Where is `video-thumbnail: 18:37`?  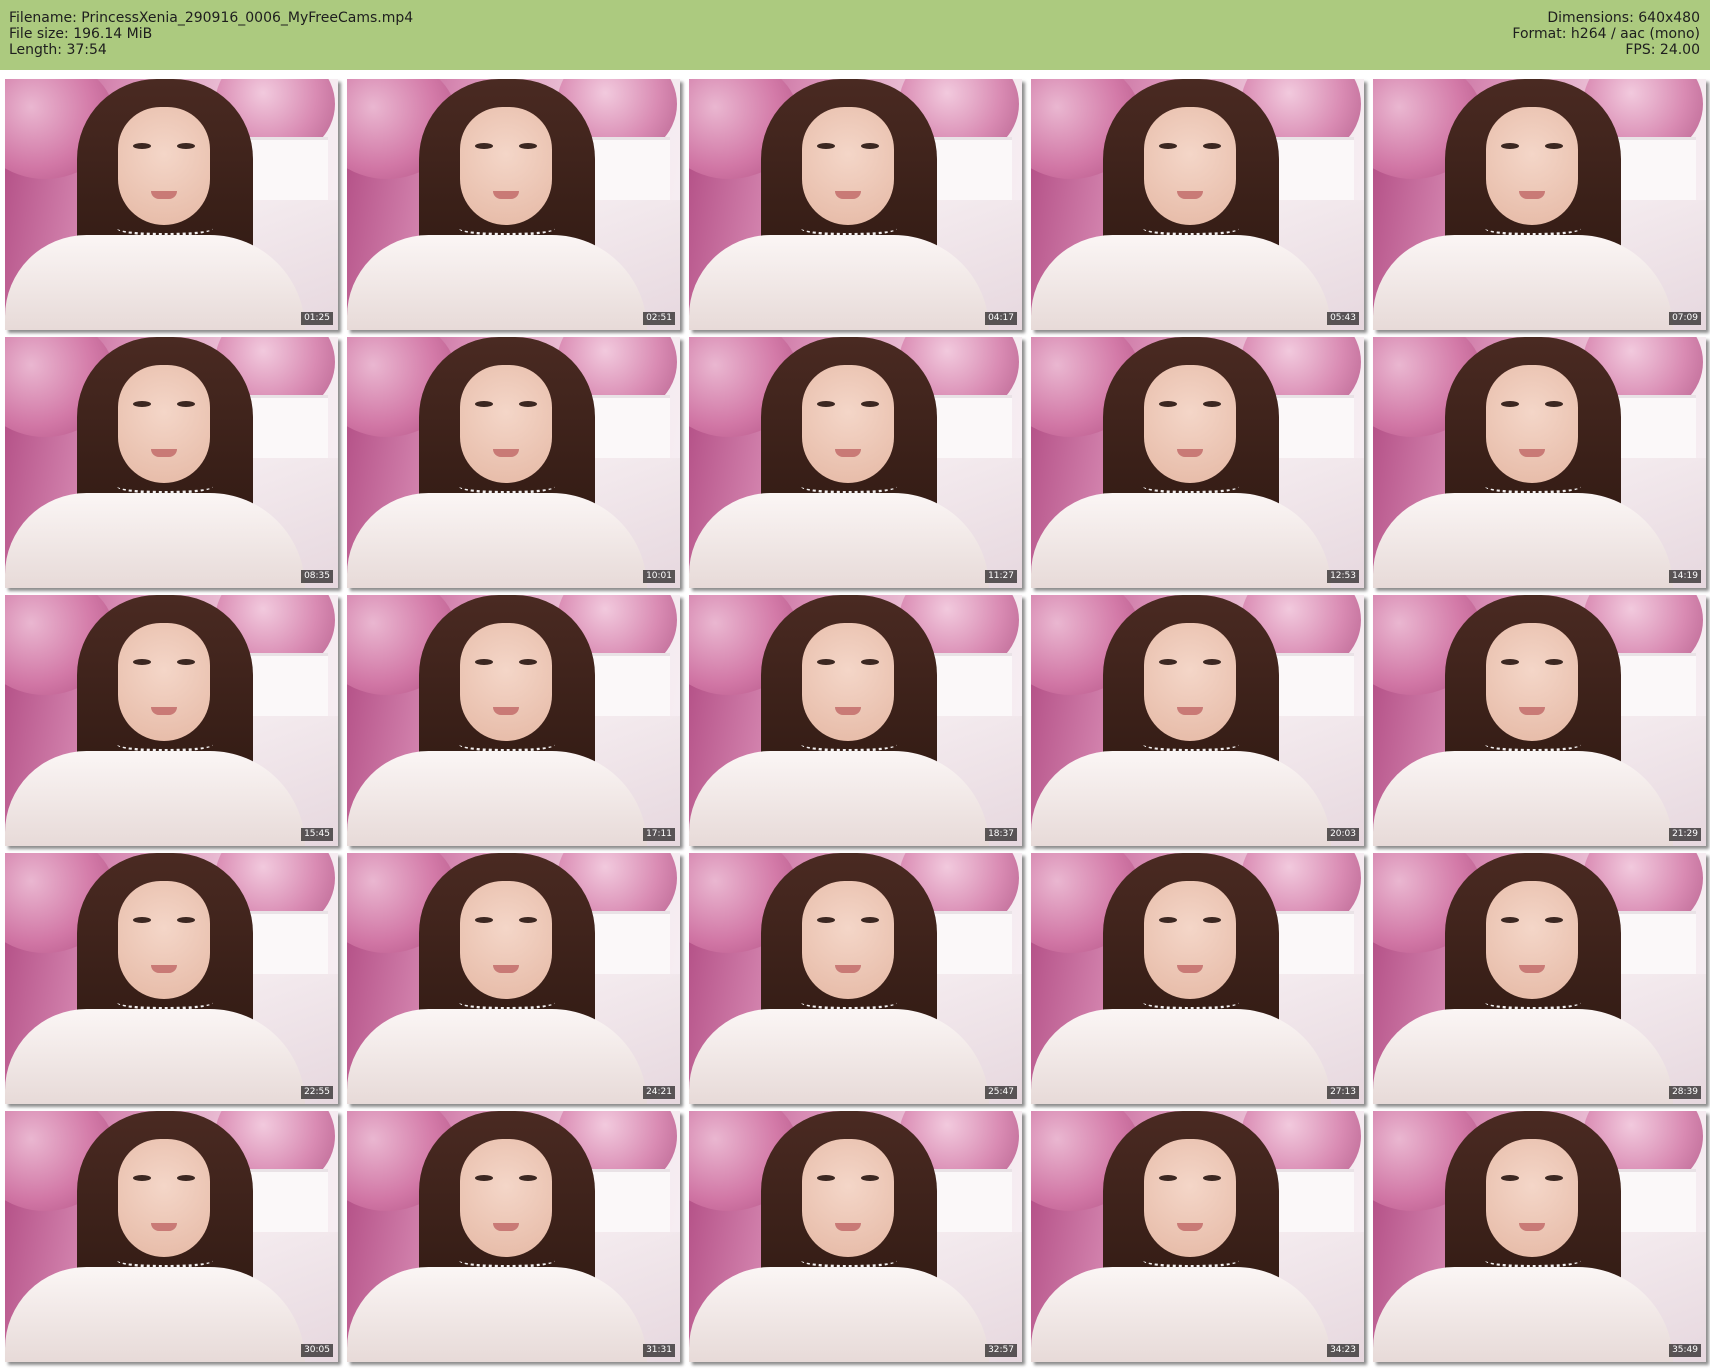 video-thumbnail: 18:37 is located at coordinates (855, 720).